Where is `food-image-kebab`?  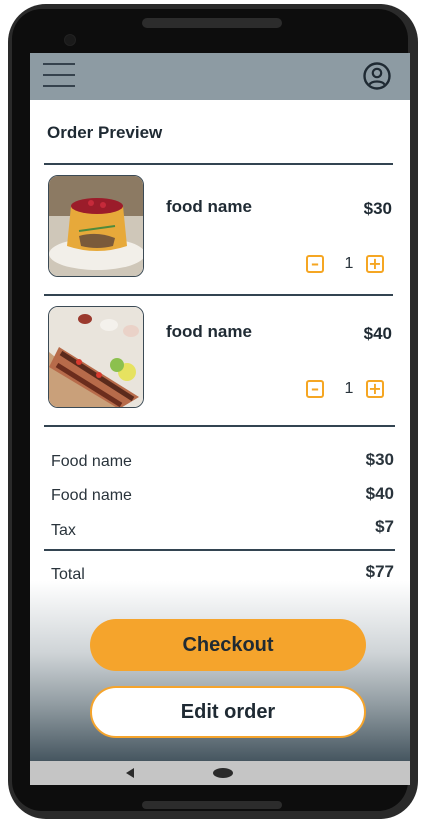
food-image-kebab is located at coordinates (96, 357).